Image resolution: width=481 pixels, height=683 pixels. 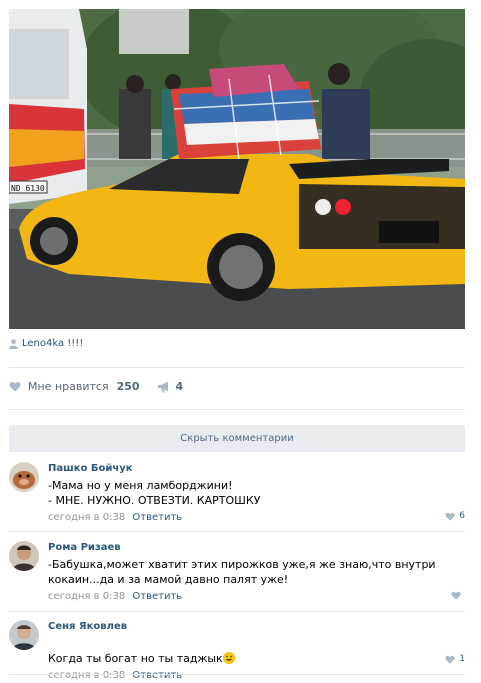 What do you see at coordinates (256, 627) in the screenshot?
I see `comment-author: Сеня Яковлев` at bounding box center [256, 627].